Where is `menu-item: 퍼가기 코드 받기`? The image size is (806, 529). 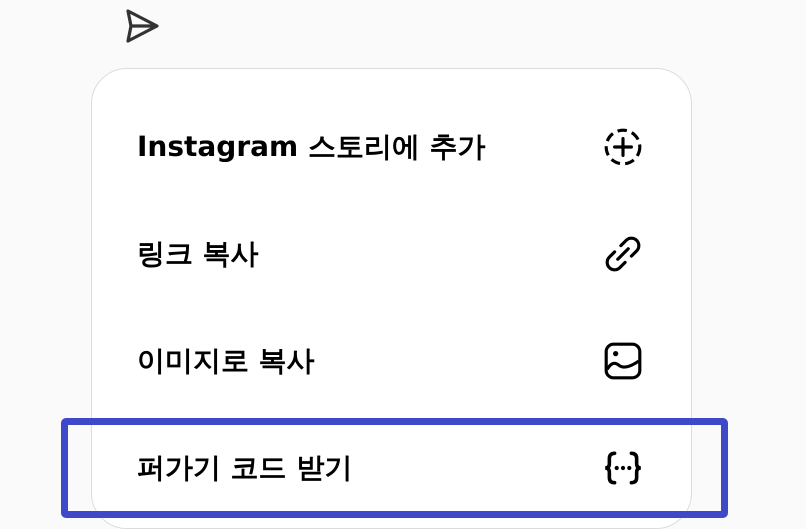 menu-item: 퍼가기 코드 받기 is located at coordinates (244, 467).